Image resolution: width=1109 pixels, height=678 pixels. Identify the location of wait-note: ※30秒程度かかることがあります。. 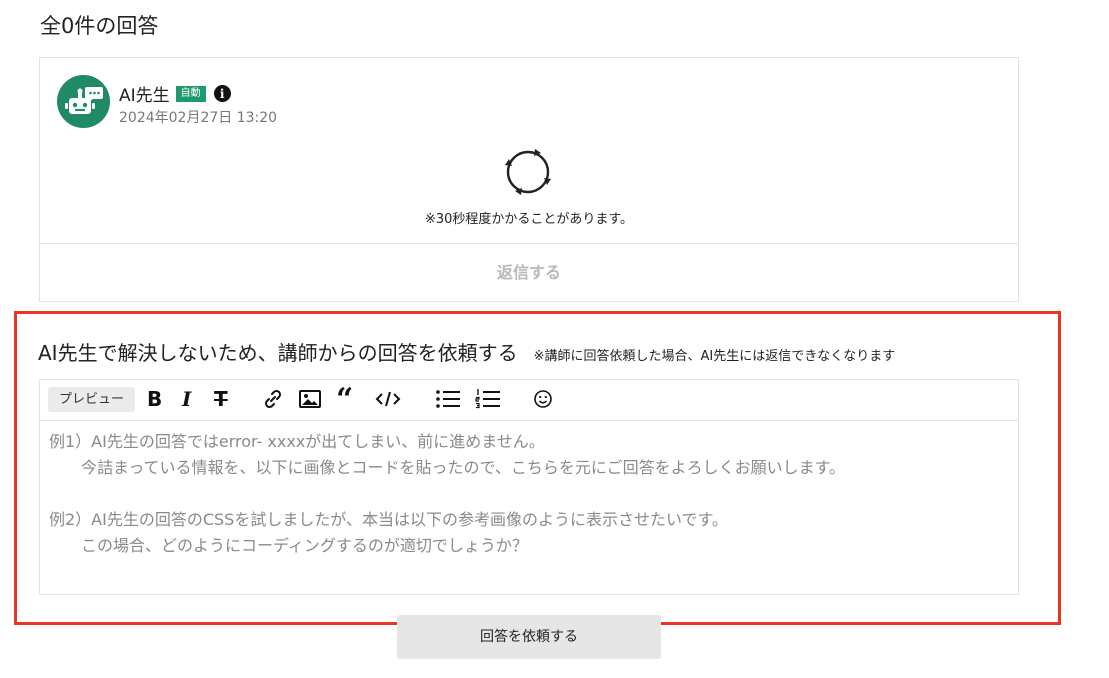
(529, 219).